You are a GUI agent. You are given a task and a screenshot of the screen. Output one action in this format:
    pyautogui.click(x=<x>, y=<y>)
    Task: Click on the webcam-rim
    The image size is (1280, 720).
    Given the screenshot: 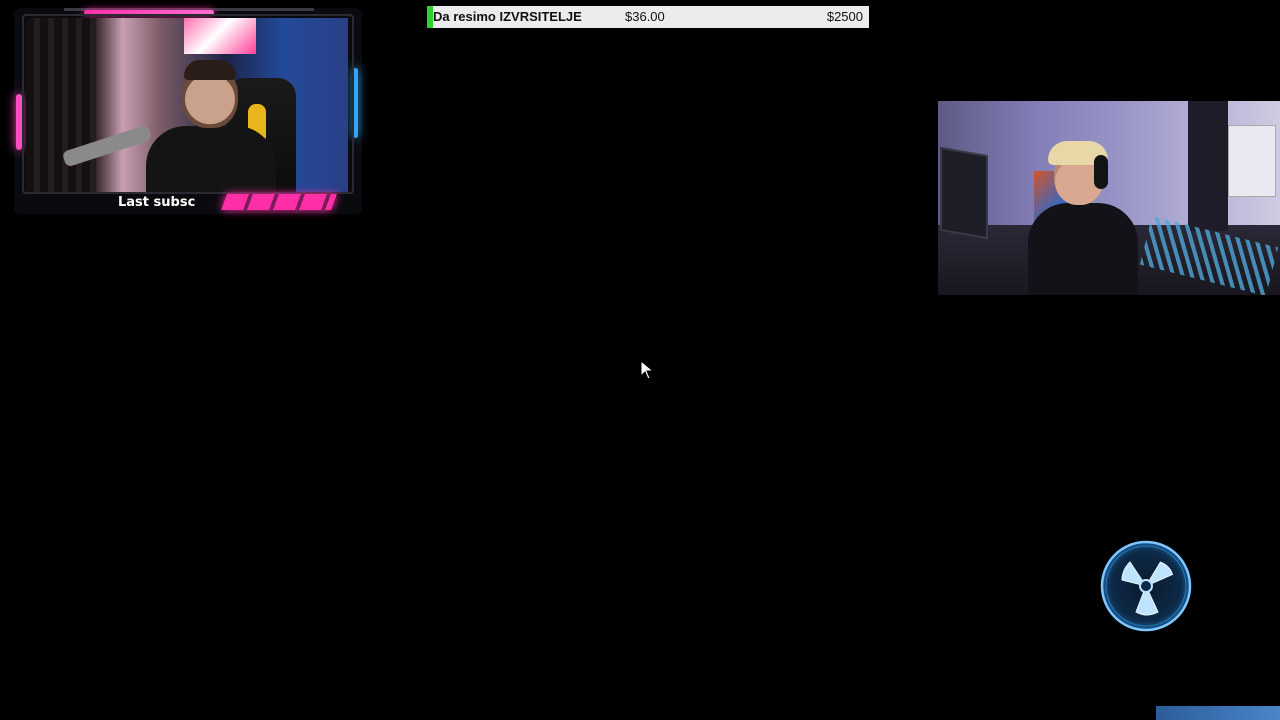 What is the action you would take?
    pyautogui.click(x=188, y=104)
    